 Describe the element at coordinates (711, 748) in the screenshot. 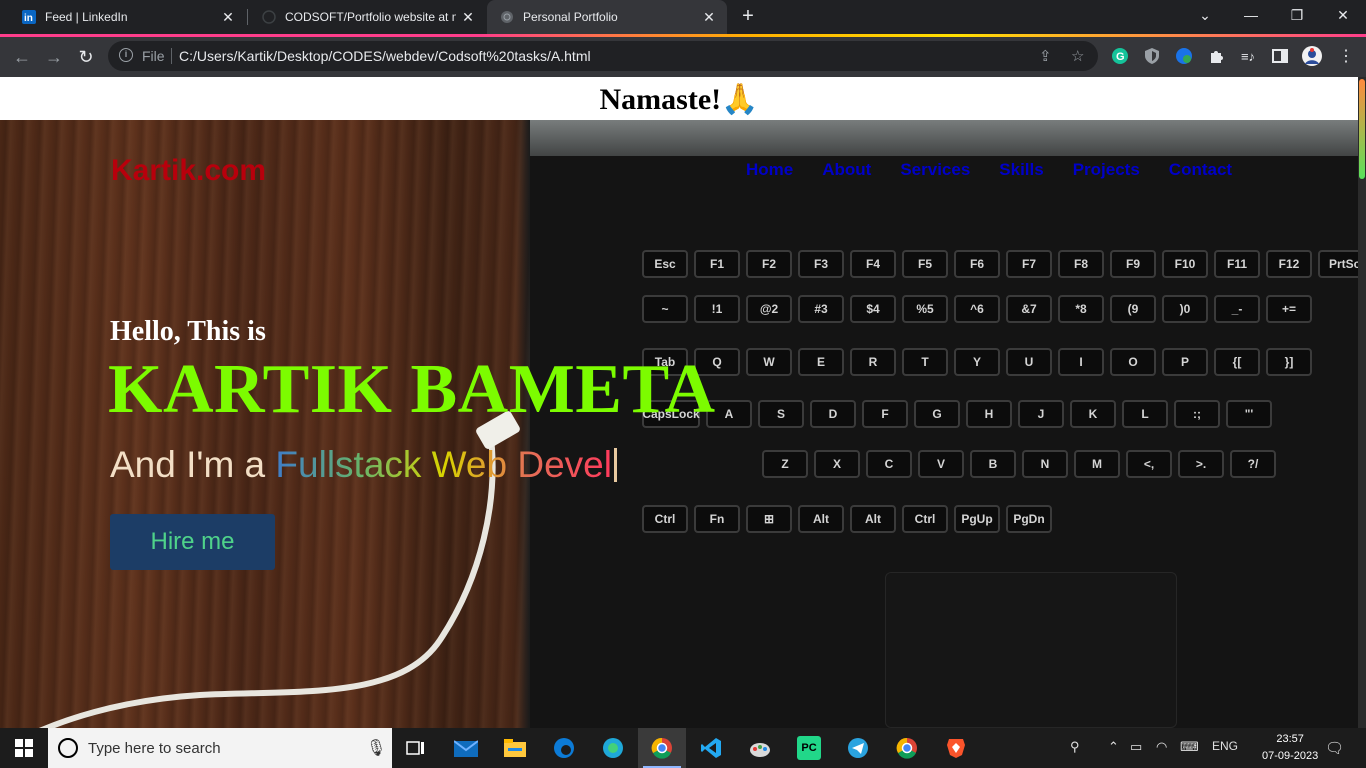

I see `vscode-icon` at that location.